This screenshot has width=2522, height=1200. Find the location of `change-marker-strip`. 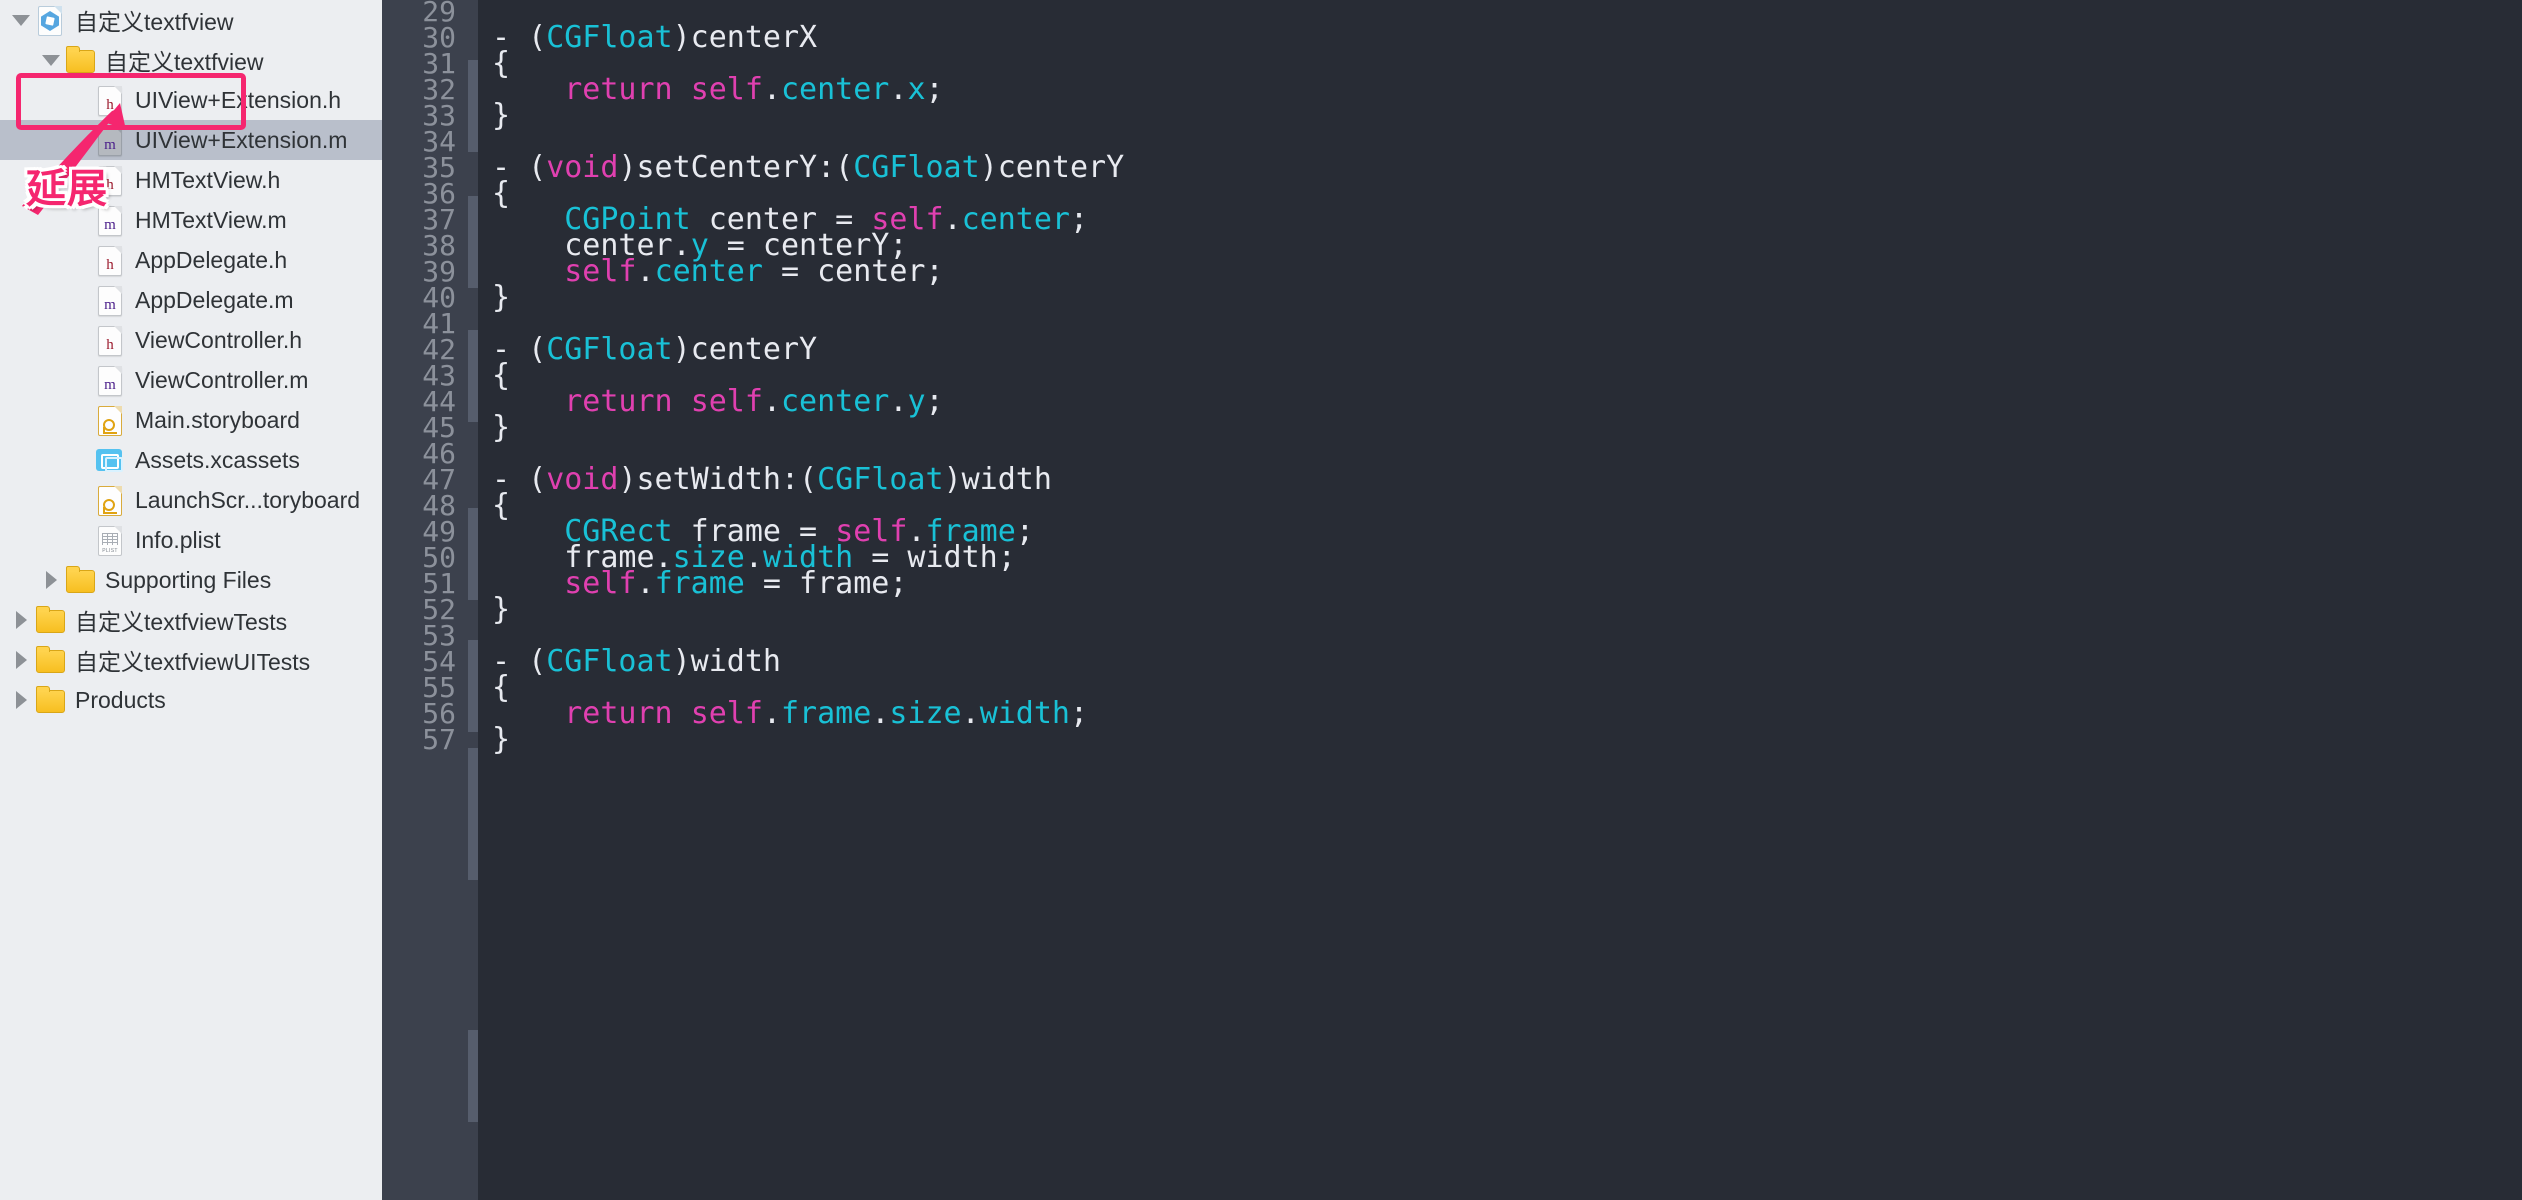

change-marker-strip is located at coordinates (473, 600).